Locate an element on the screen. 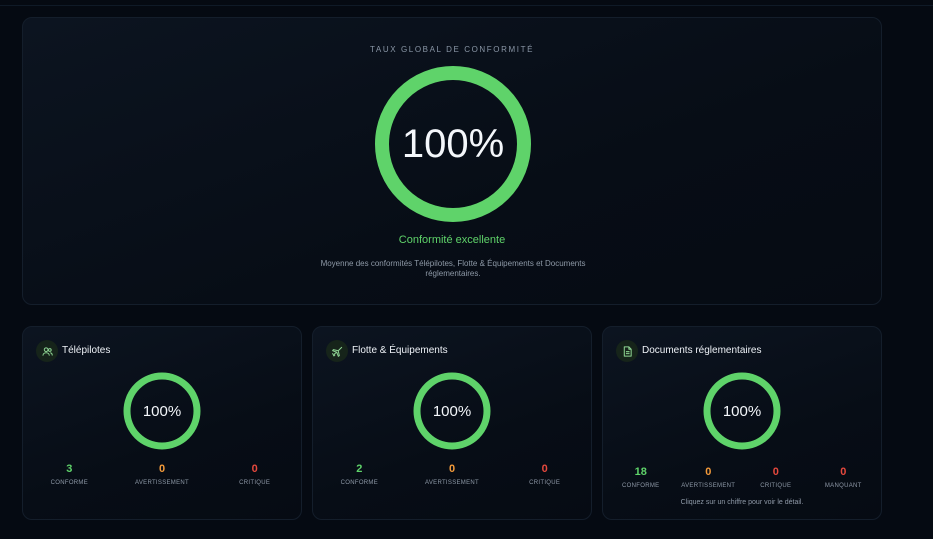  stat-conforme: 3 CONFORME is located at coordinates (69, 474).